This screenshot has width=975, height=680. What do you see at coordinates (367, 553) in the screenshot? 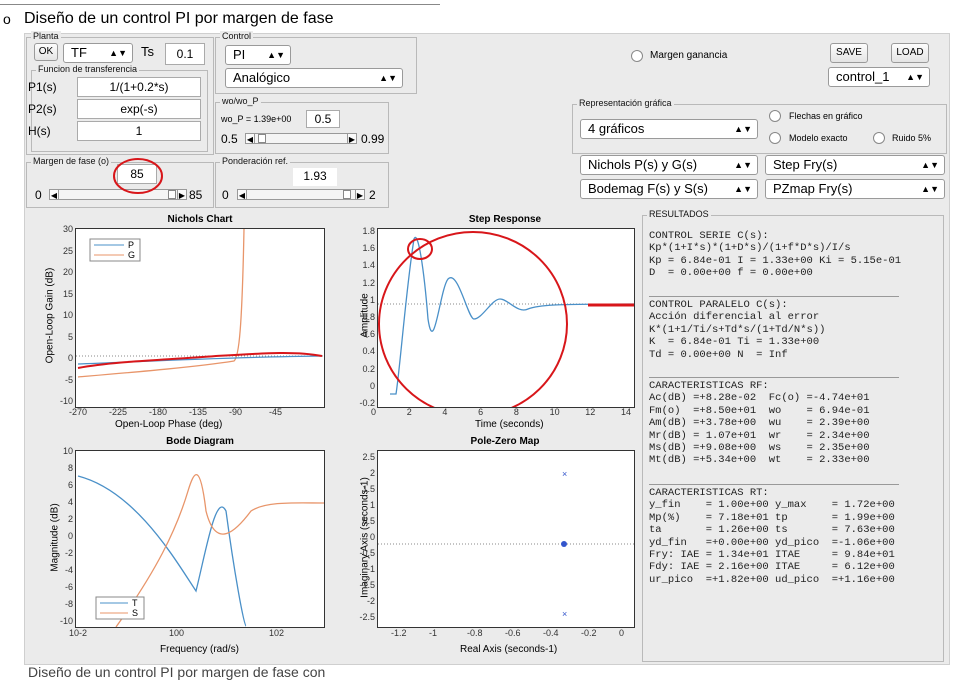
I see `pz-y-tick: -0.5` at bounding box center [367, 553].